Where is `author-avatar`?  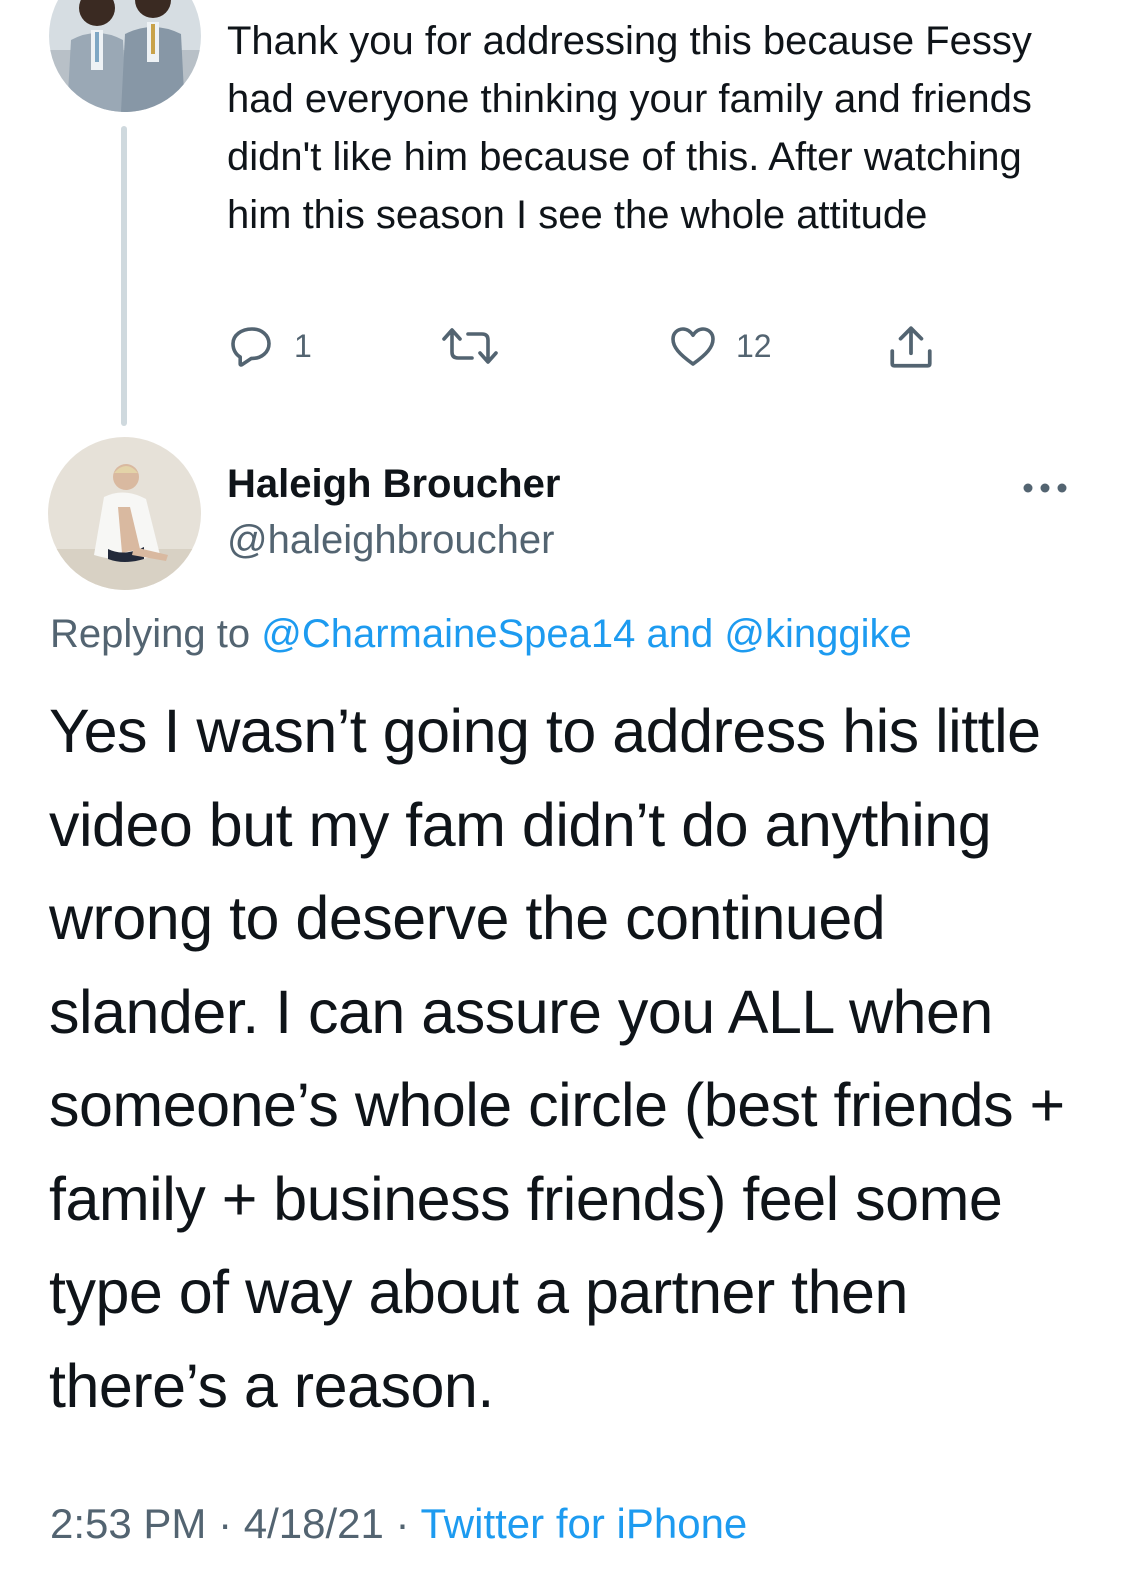 author-avatar is located at coordinates (124, 513).